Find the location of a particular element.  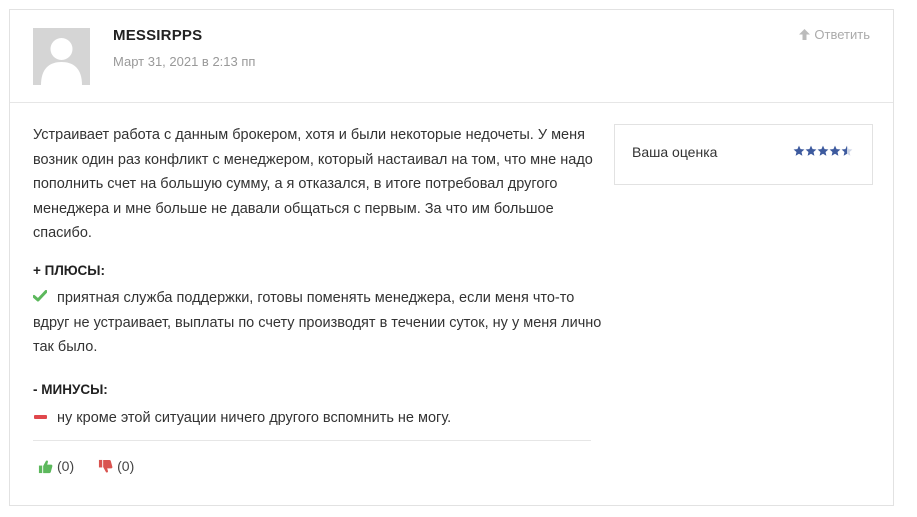

reply-label: Ответить is located at coordinates (842, 34).